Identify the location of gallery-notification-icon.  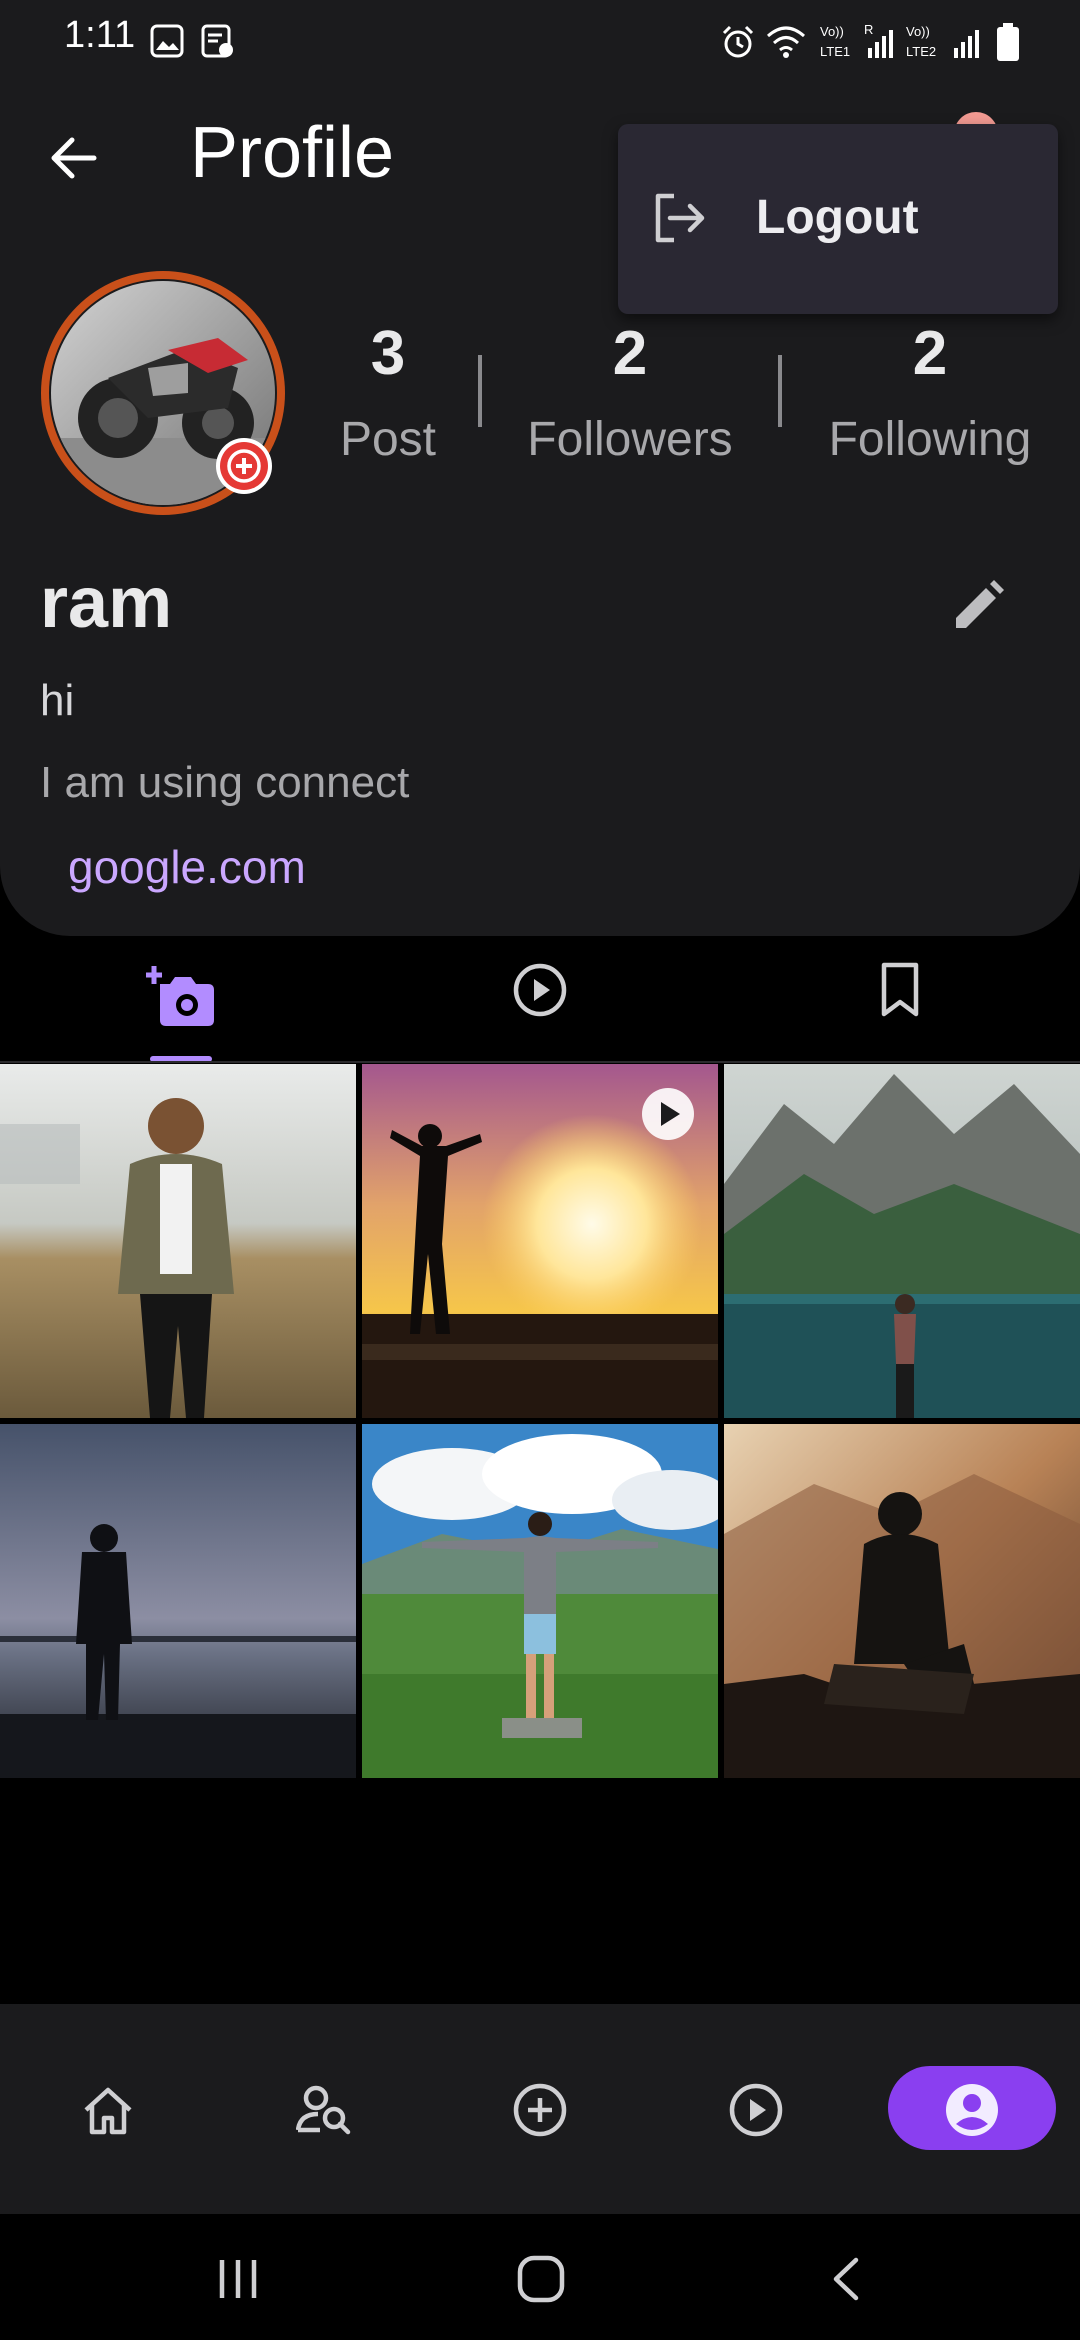
(167, 41).